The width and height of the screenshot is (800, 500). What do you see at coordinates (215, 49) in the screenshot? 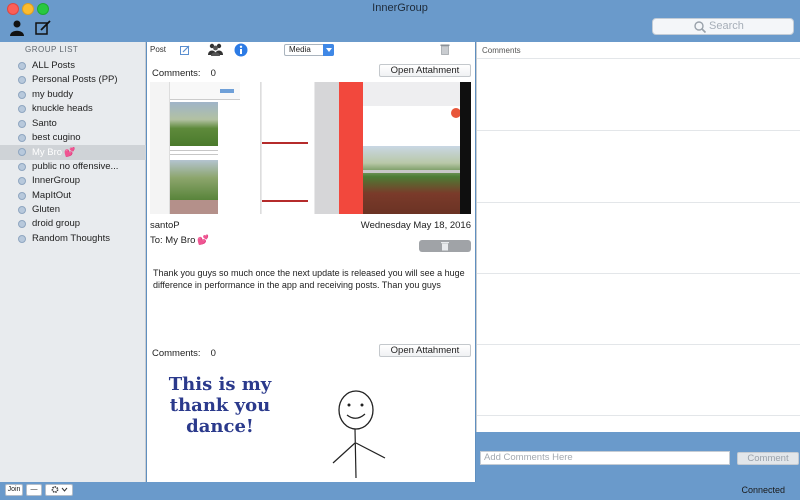
I see `group-members-icon` at bounding box center [215, 49].